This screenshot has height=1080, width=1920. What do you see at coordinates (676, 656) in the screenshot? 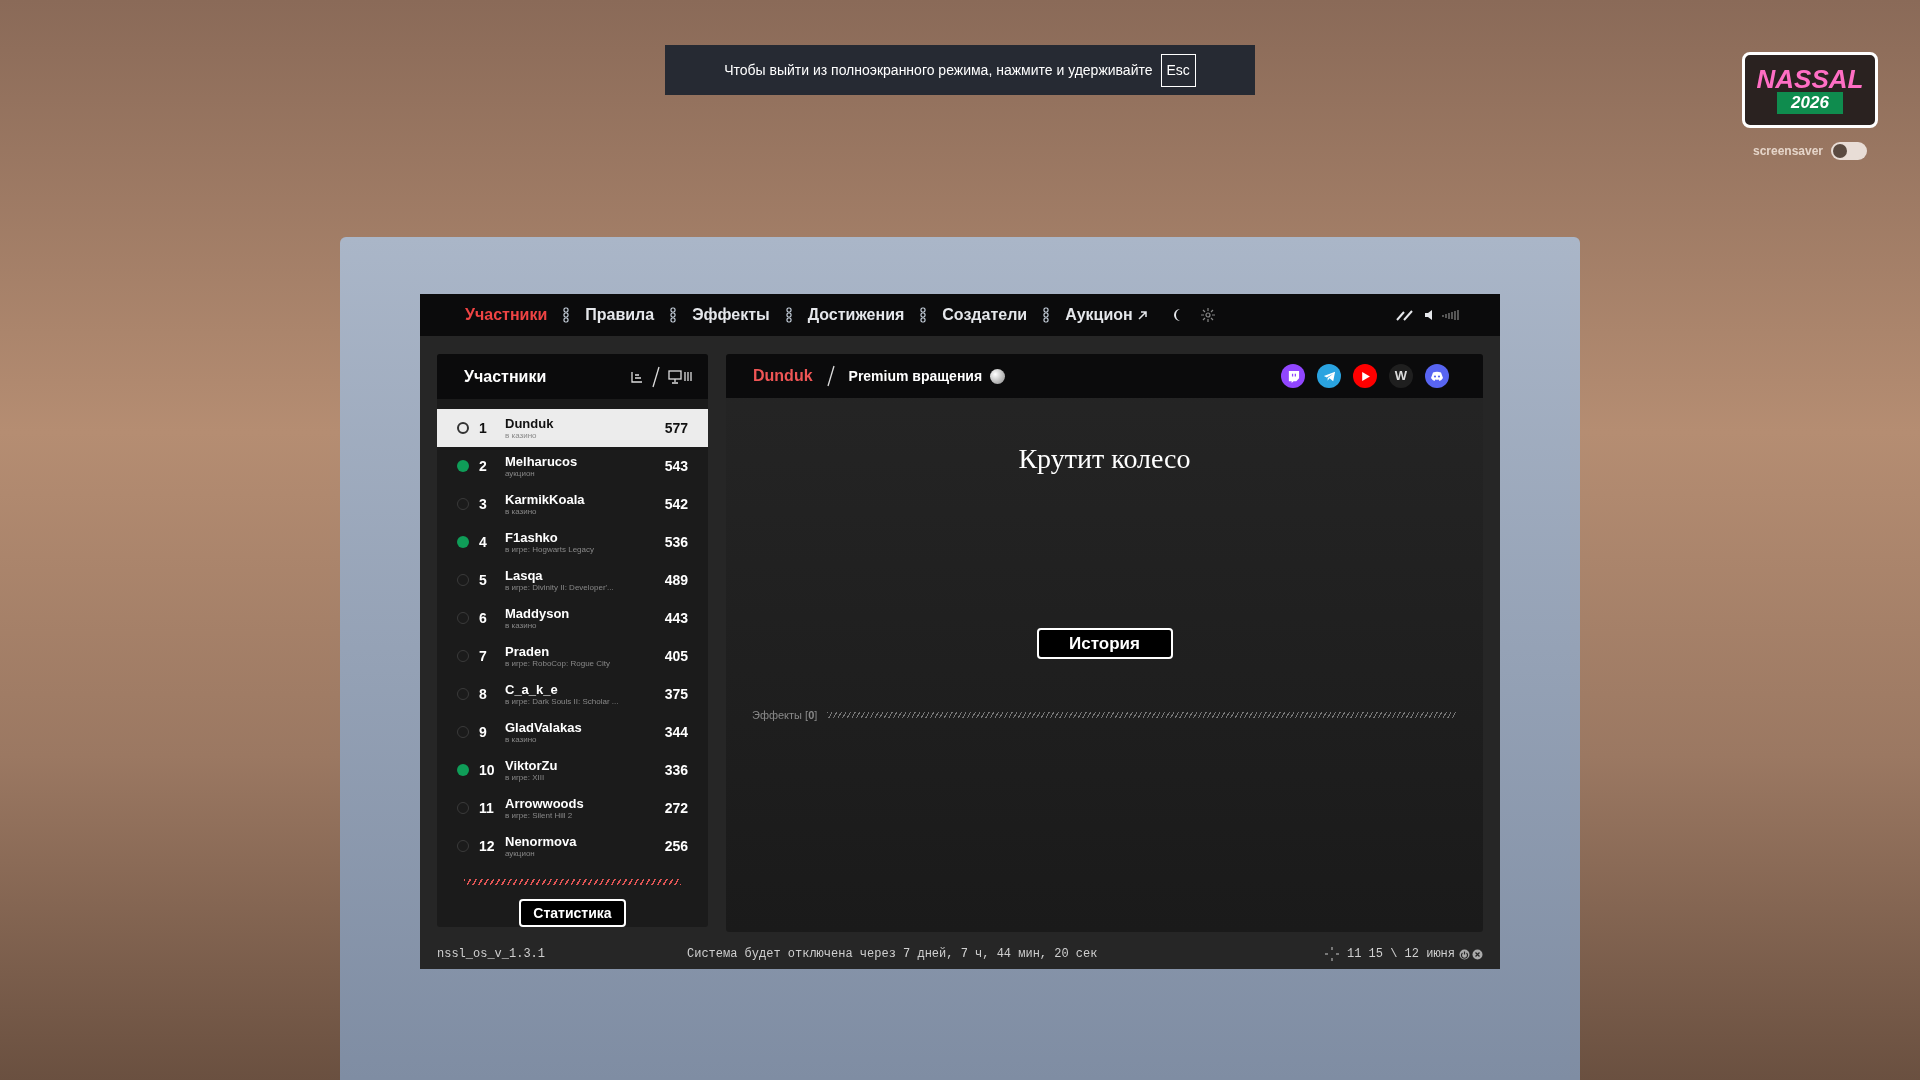
I see `score-value: 405` at bounding box center [676, 656].